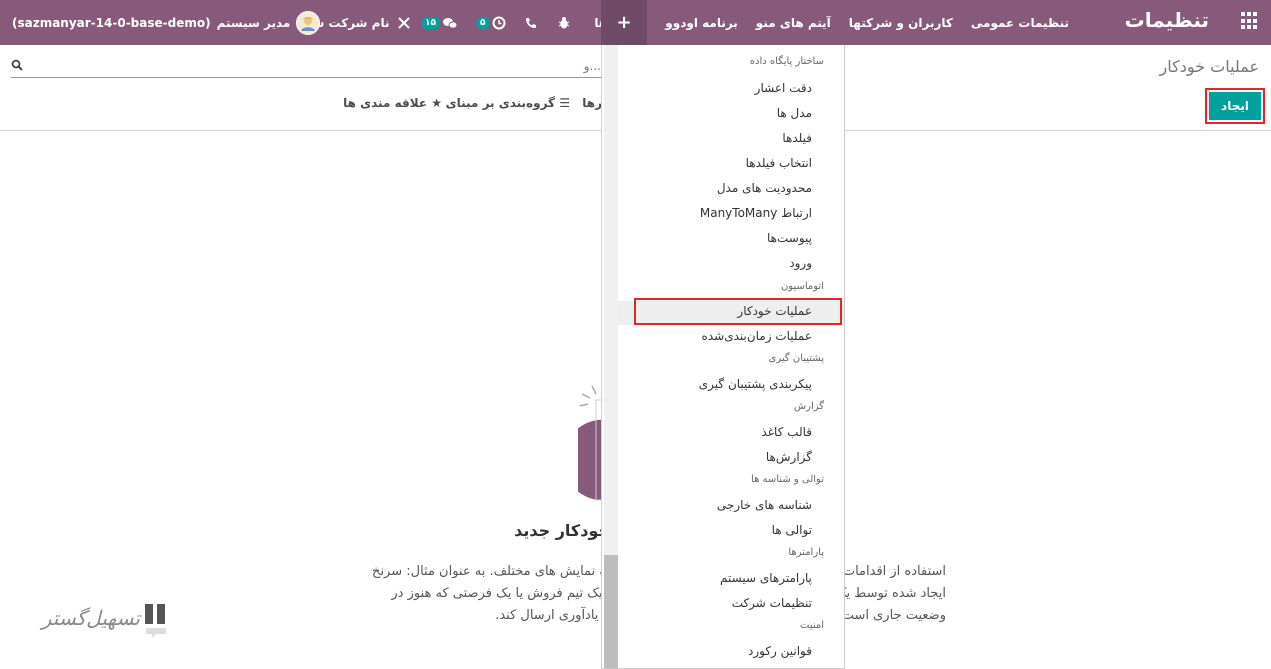  I want to click on dropdown-item: انتخاب فیلدها, so click(779, 163).